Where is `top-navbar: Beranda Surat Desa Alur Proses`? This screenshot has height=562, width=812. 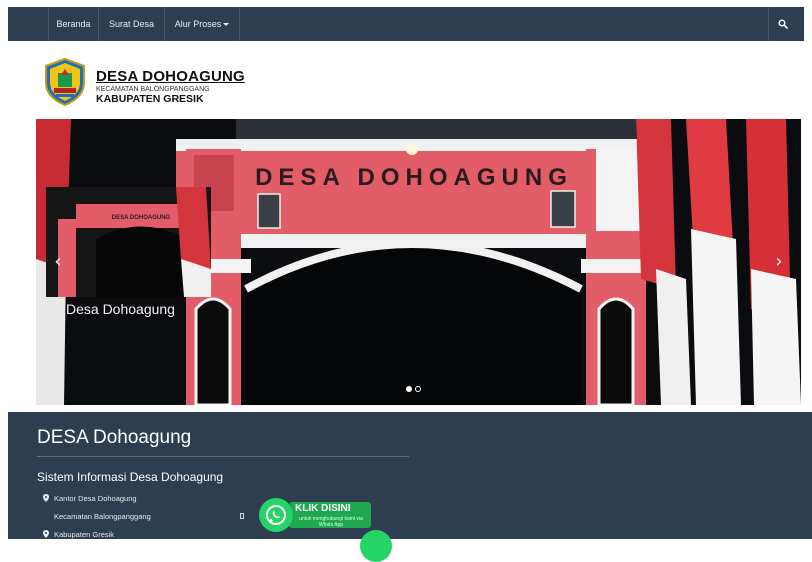 top-navbar: Beranda Surat Desa Alur Proses is located at coordinates (406, 24).